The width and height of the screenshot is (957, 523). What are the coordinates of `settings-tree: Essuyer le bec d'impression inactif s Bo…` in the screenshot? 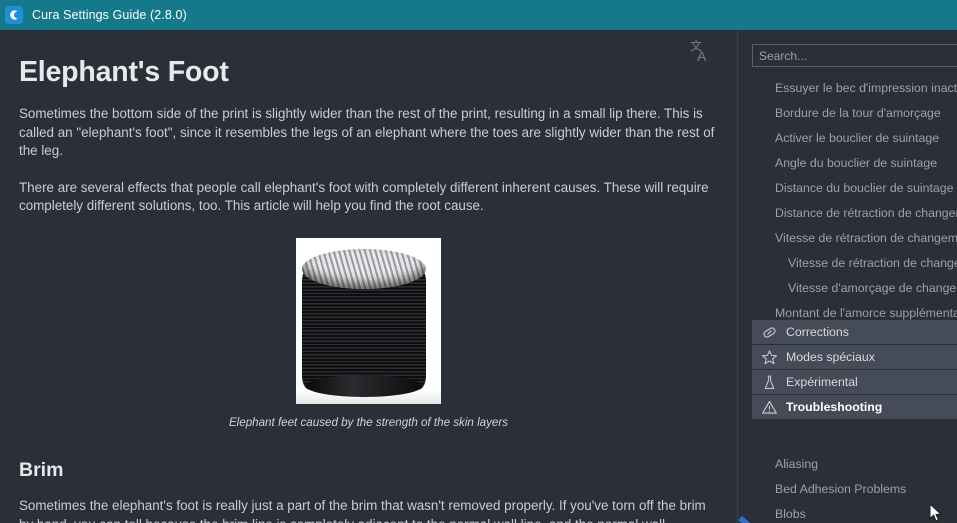 It's located at (847, 200).